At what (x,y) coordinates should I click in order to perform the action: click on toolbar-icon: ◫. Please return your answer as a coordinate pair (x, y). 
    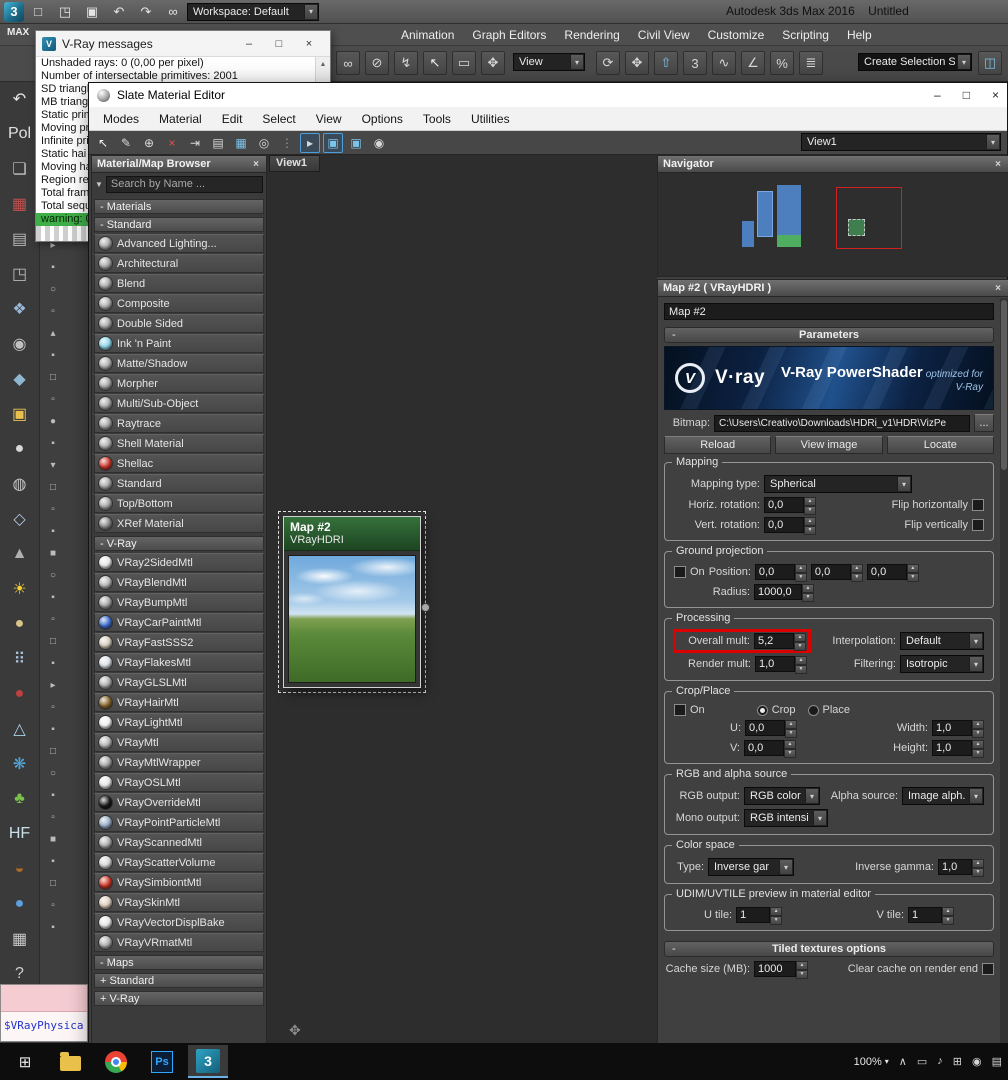
    Looking at the image, I should click on (990, 63).